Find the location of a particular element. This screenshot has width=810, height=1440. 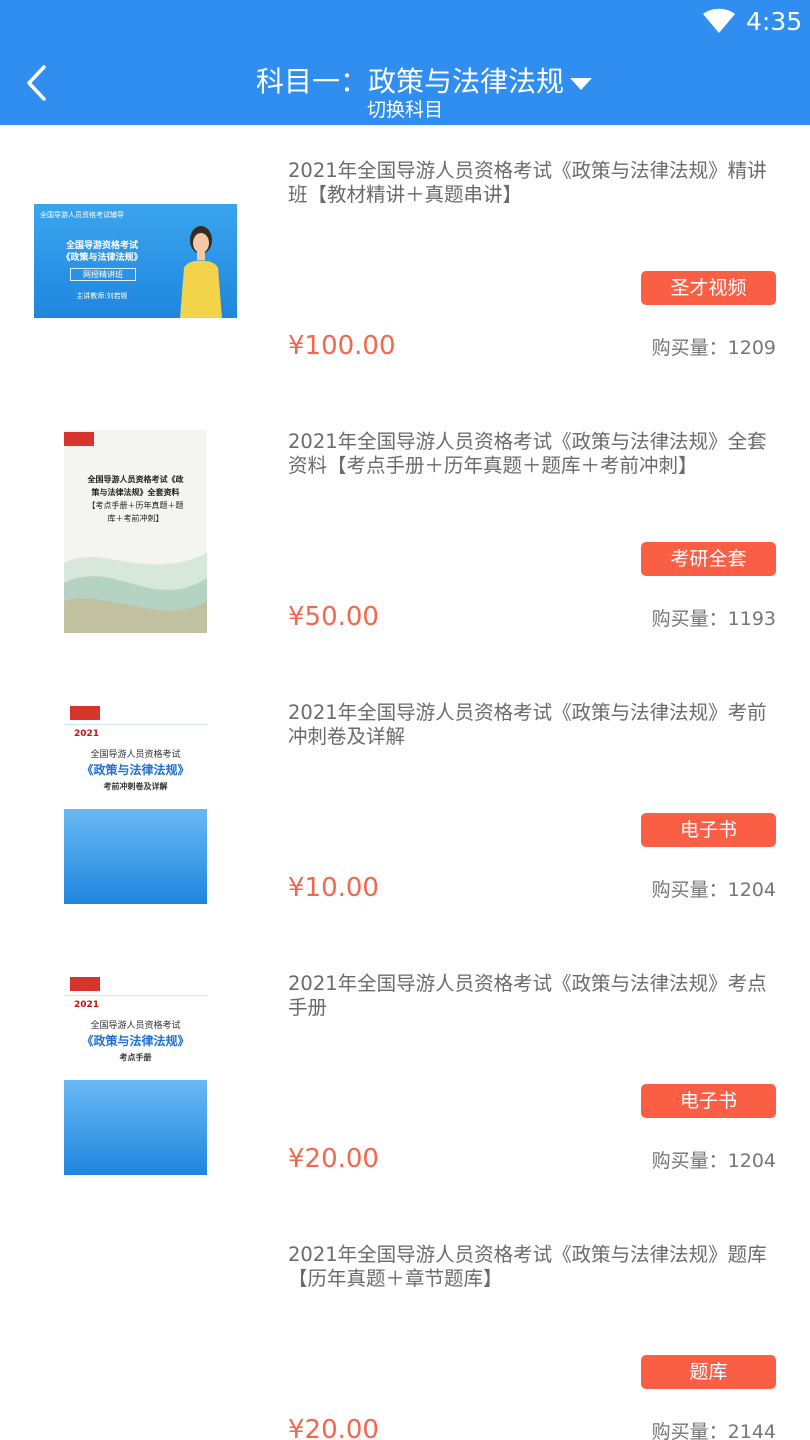

product-price: ¥10.00 is located at coordinates (333, 888).